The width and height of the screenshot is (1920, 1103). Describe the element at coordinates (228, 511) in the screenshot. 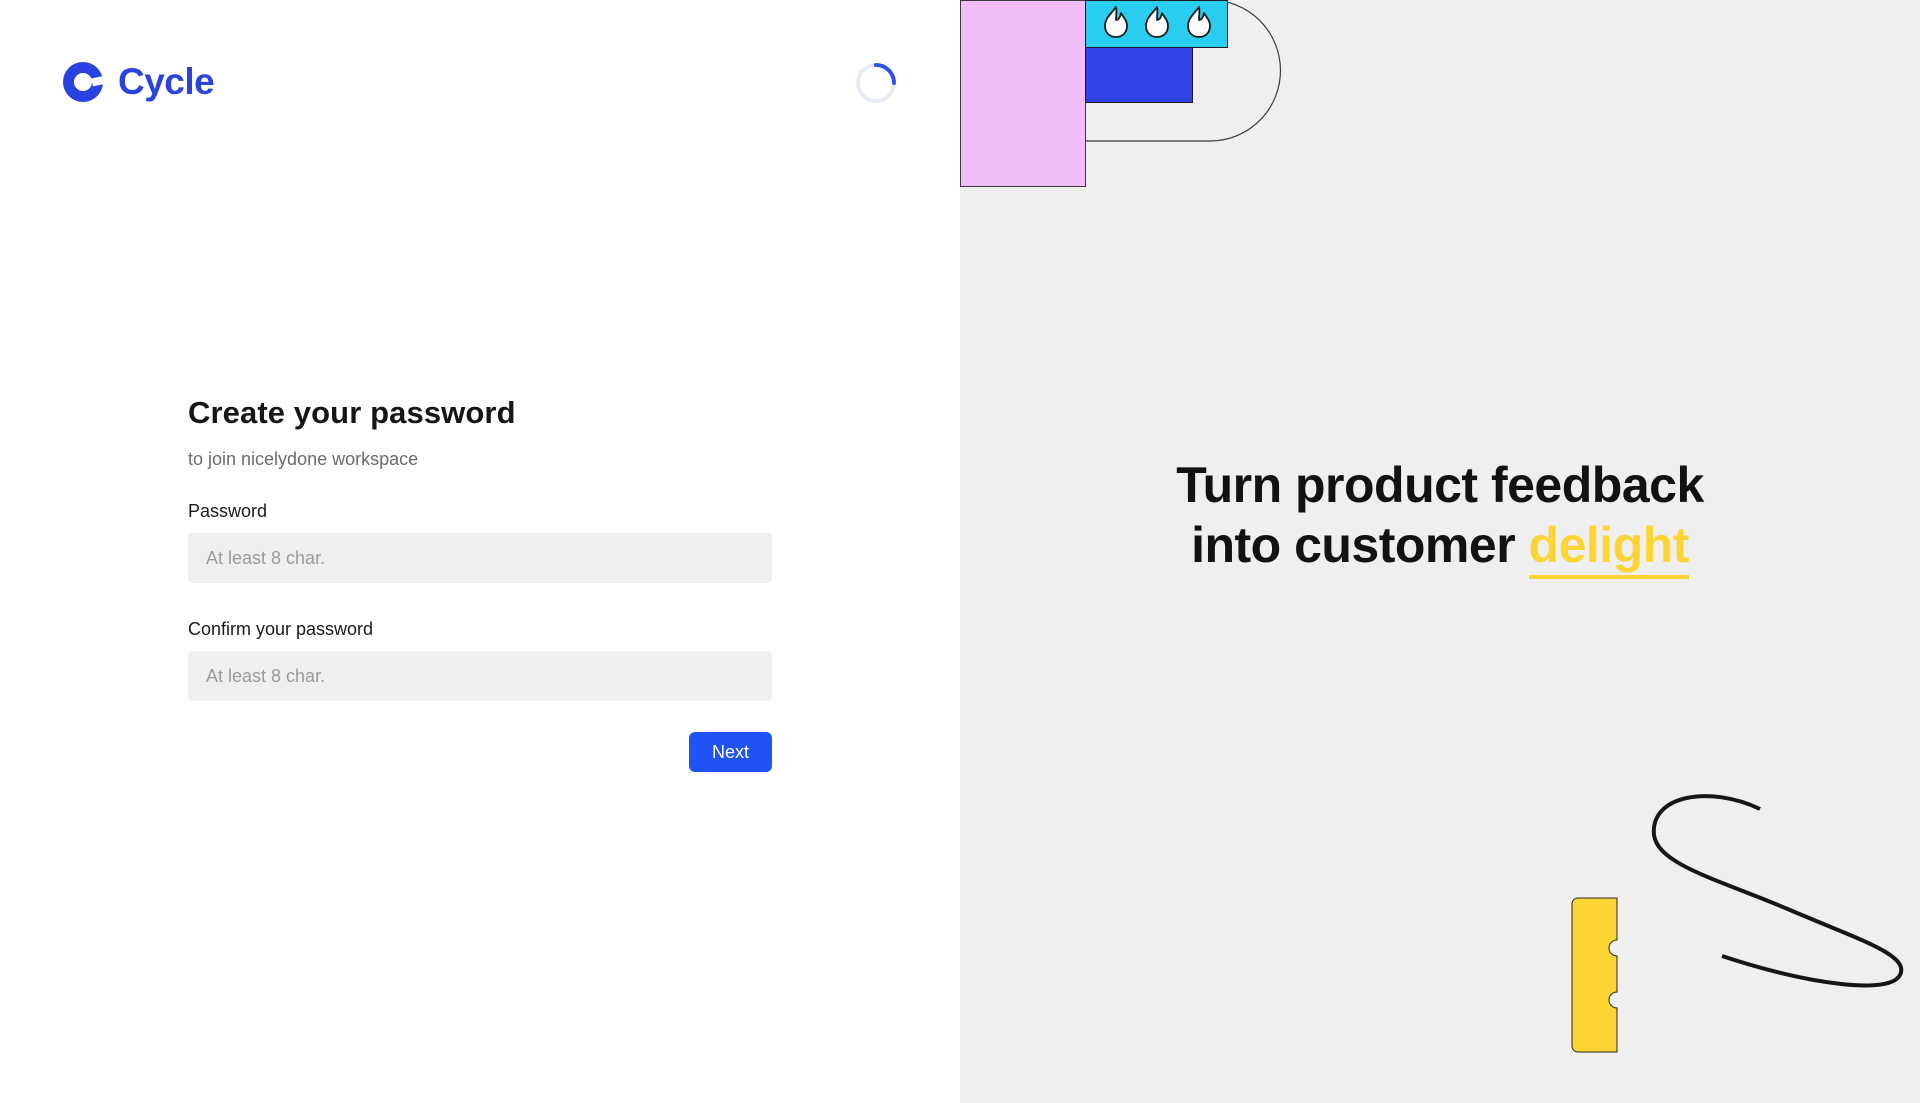

I see `password-label: Password` at that location.